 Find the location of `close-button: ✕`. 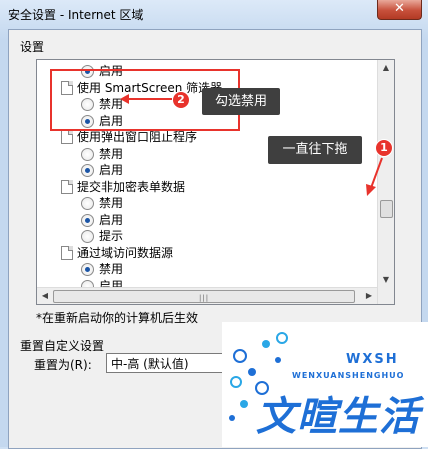

close-button: ✕ is located at coordinates (399, 10).